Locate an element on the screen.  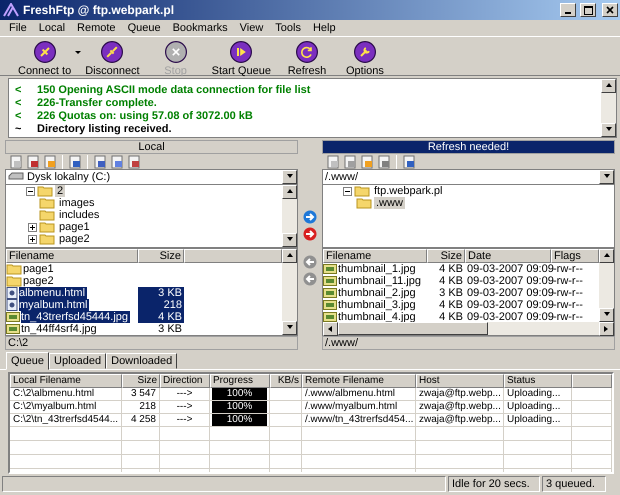
tree-item: 2 is located at coordinates (60, 191).